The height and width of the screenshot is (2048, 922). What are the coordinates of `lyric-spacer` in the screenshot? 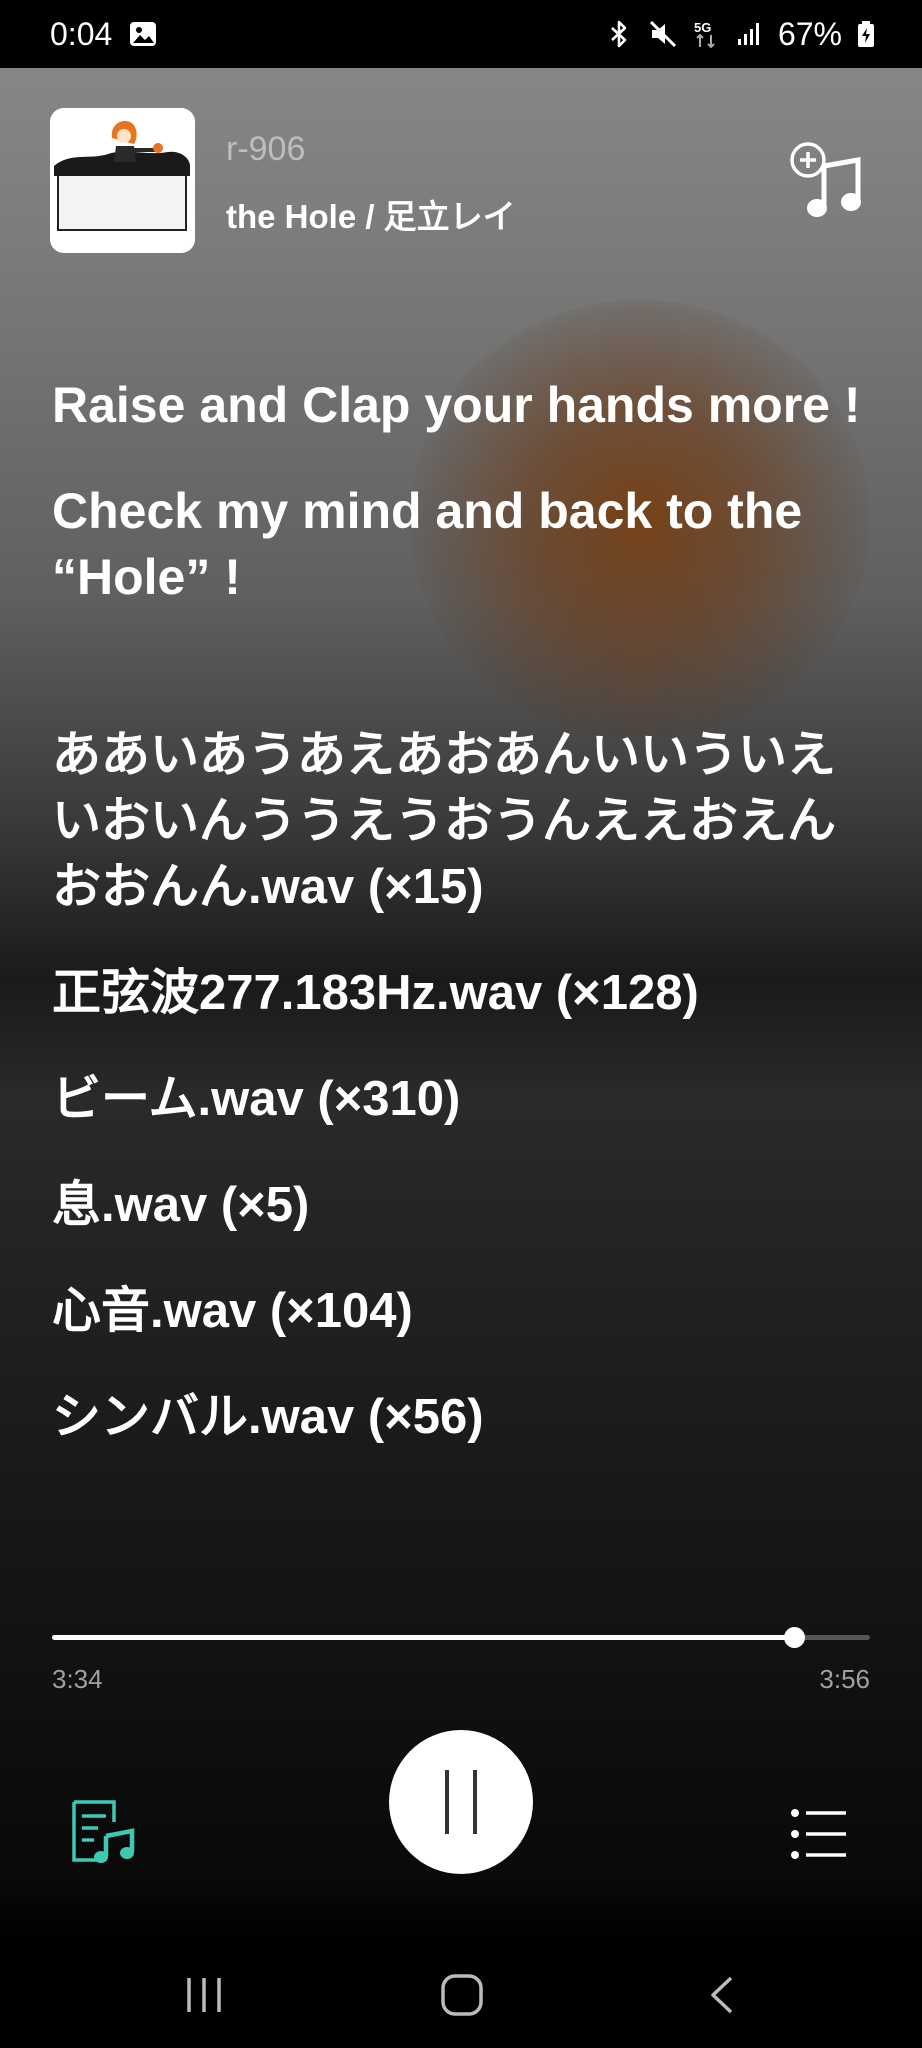 It's located at (462, 686).